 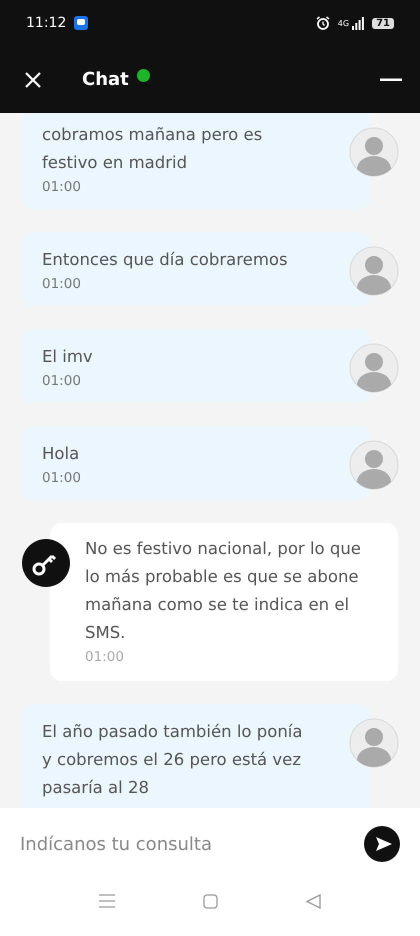 I want to click on send-button, so click(x=382, y=844).